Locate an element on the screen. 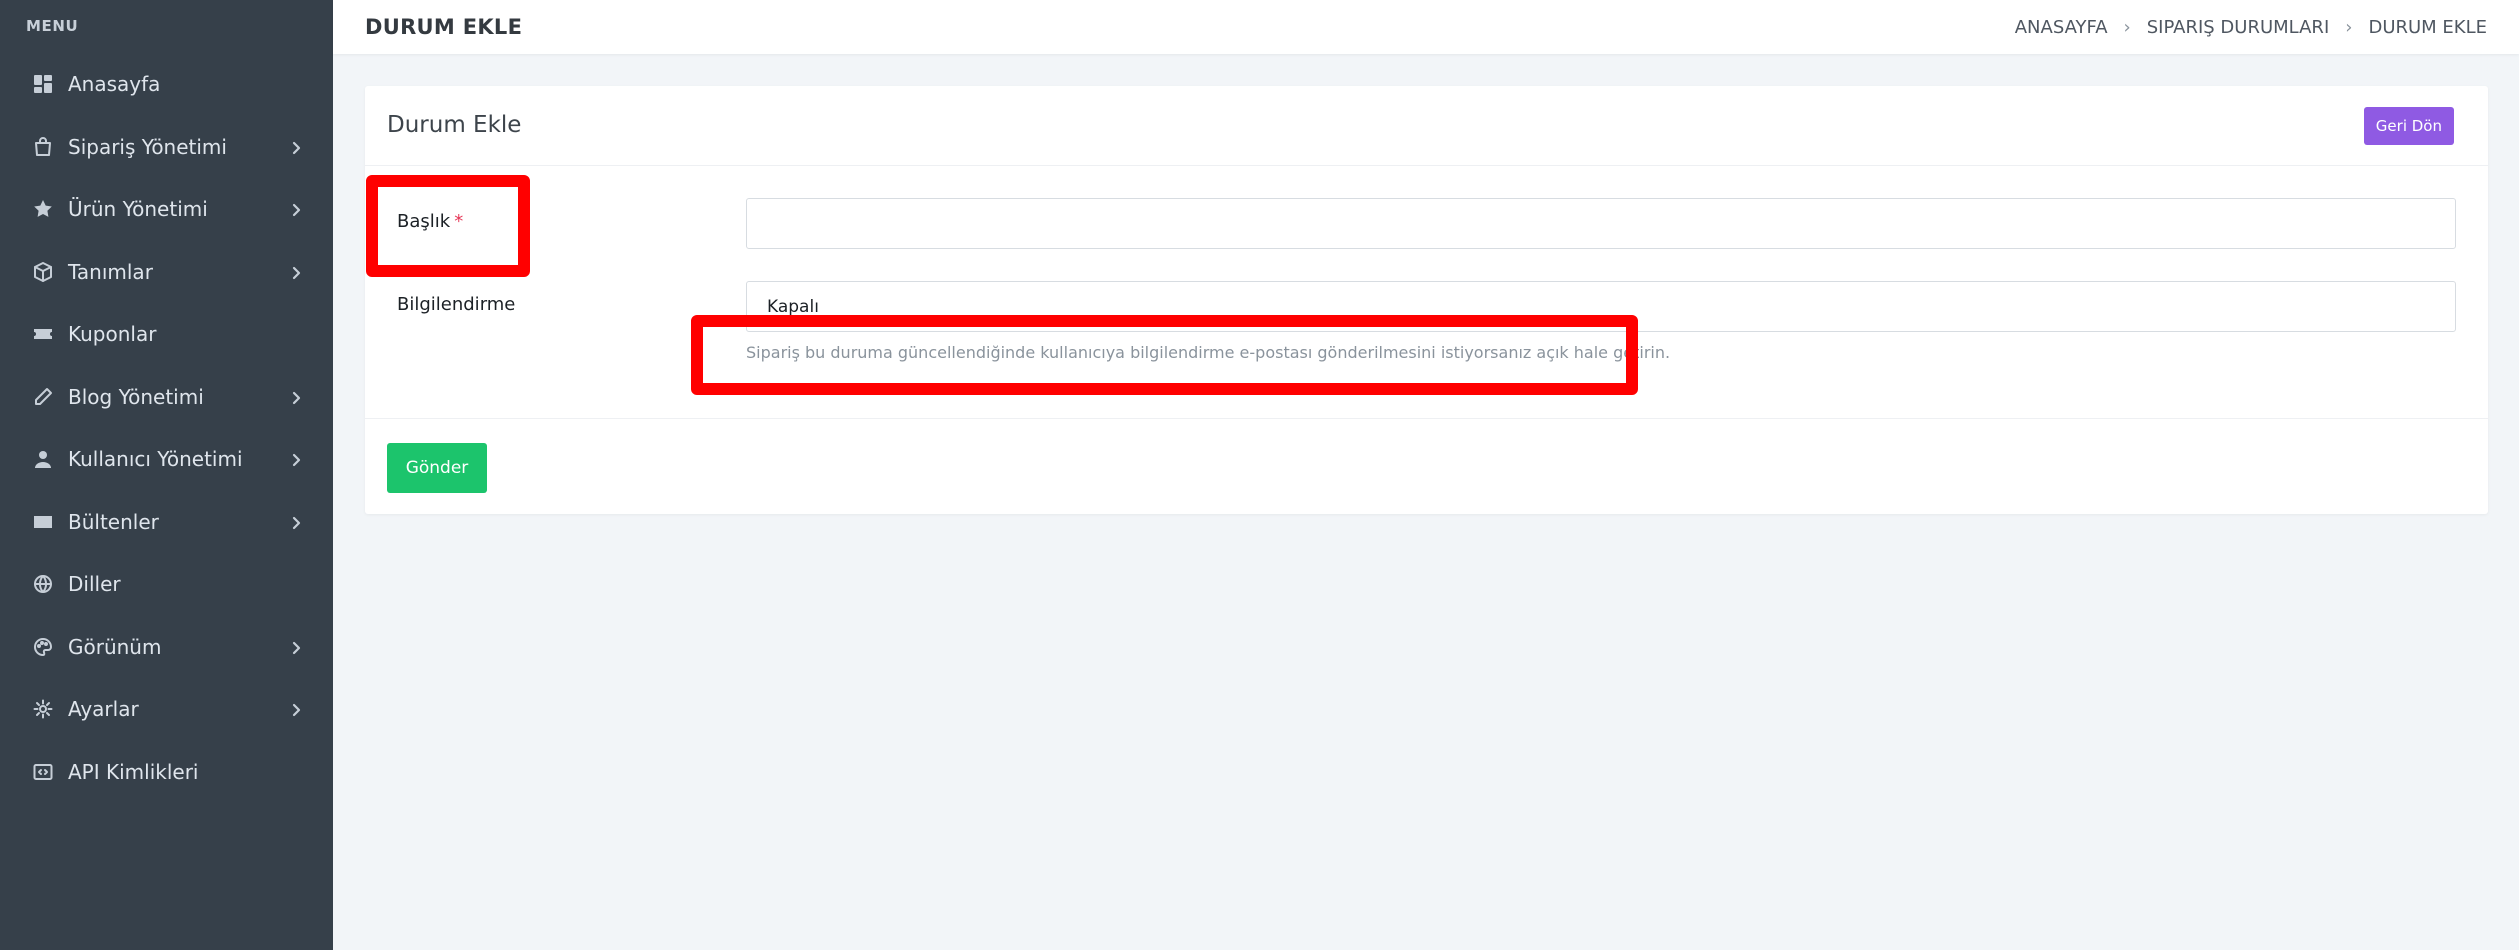 The image size is (2519, 950). sidebar-item-label: Tanımlar is located at coordinates (110, 272).